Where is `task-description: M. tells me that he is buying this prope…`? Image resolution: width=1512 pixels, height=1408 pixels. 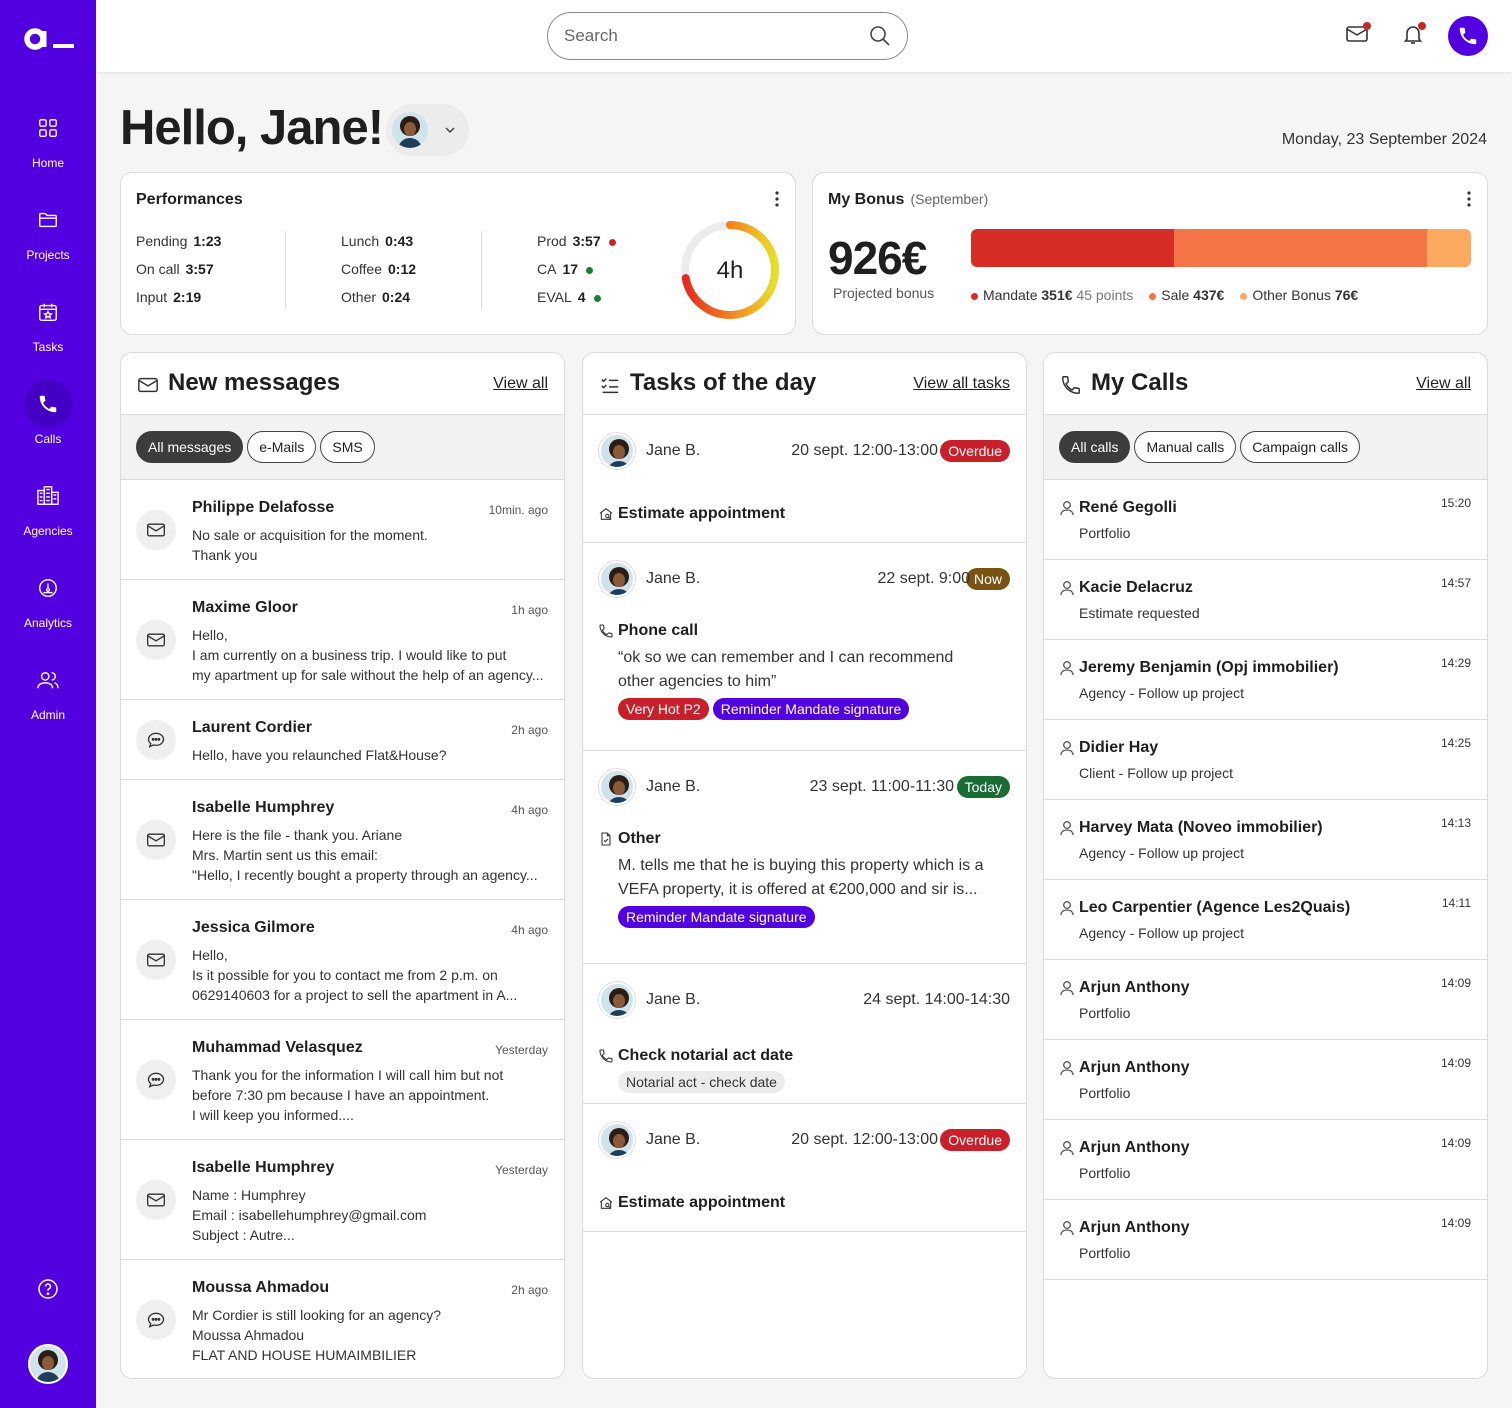 task-description: M. tells me that he is buying this prope… is located at coordinates (818, 878).